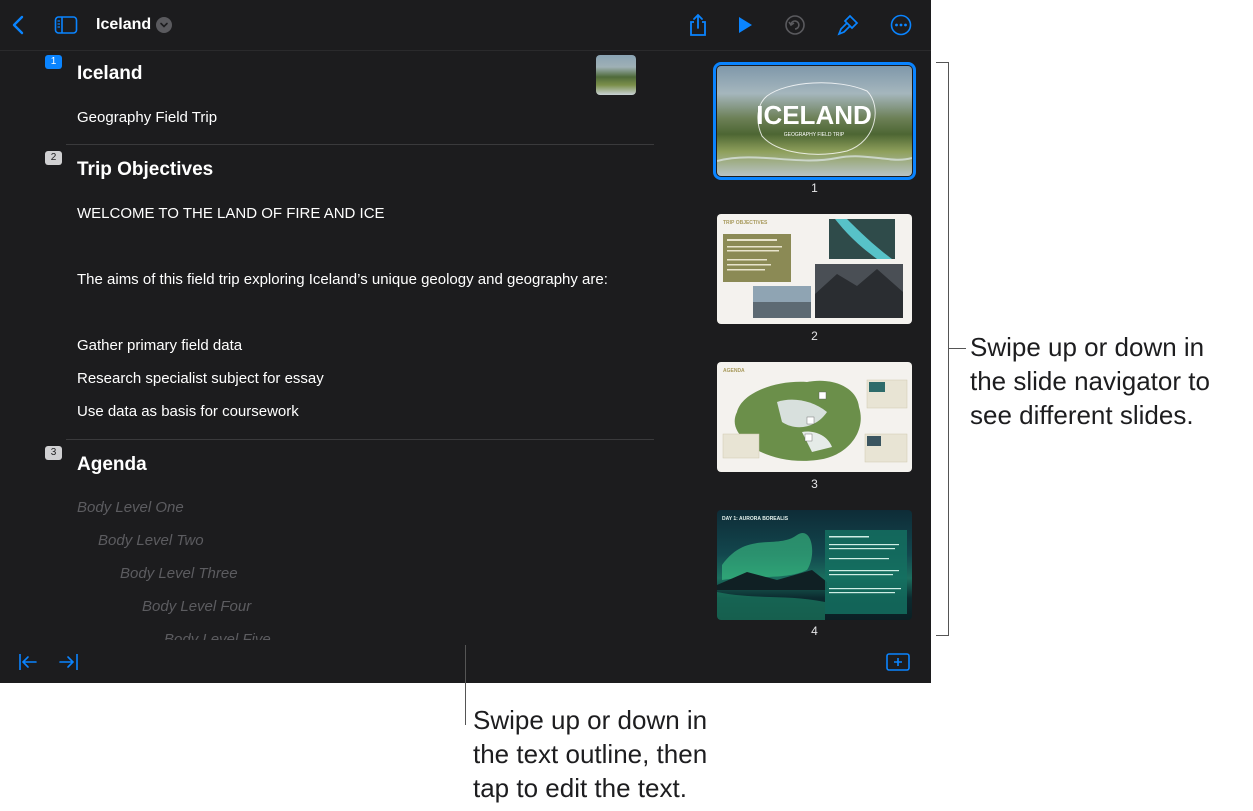  Describe the element at coordinates (145, 170) in the screenshot. I see `slide-title: Trip Objectives` at that location.